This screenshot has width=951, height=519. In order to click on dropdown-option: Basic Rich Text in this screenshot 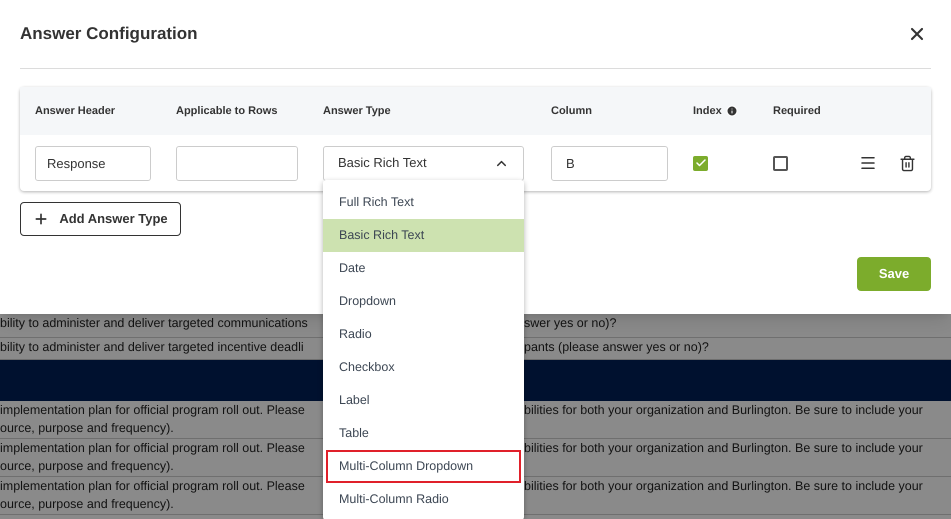, I will do `click(423, 235)`.